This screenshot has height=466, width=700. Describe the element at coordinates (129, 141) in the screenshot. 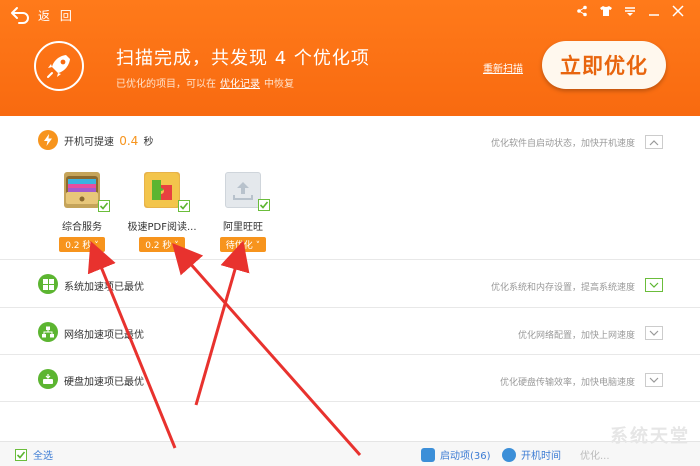

I see `startup-value: 0.4` at that location.